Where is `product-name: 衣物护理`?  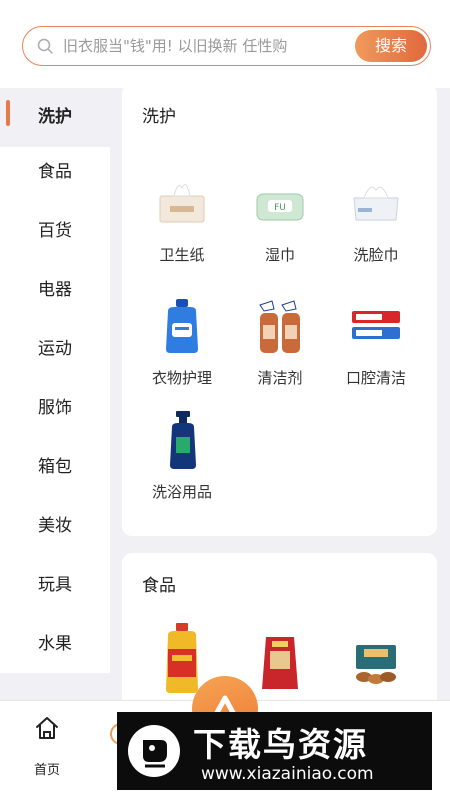 product-name: 衣物护理 is located at coordinates (181, 378).